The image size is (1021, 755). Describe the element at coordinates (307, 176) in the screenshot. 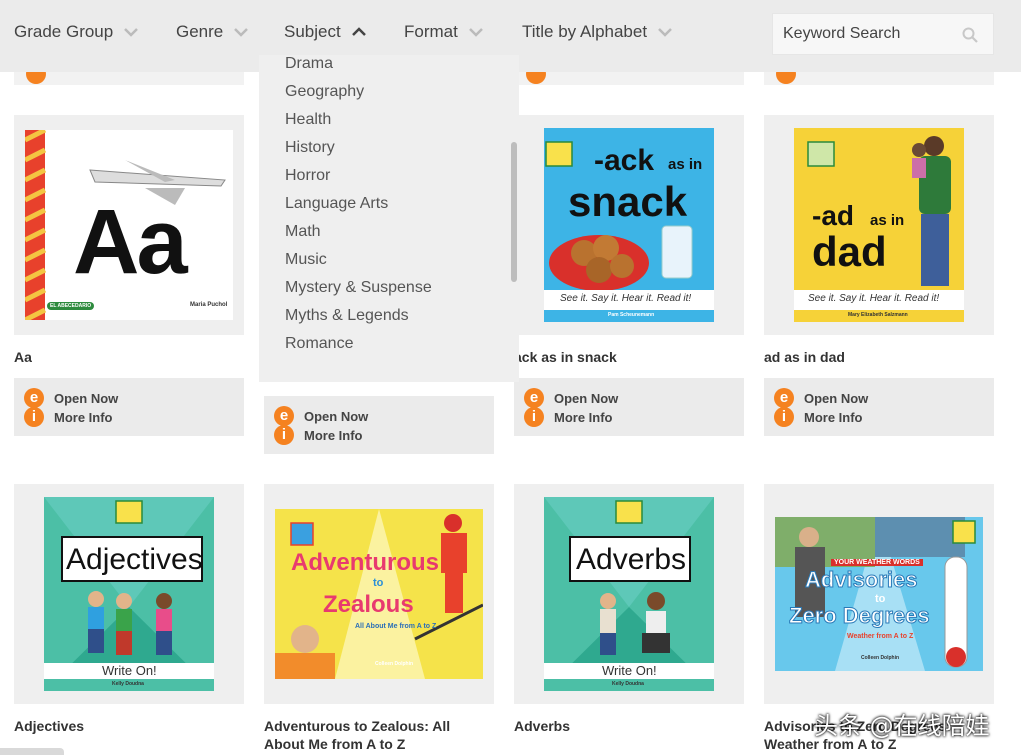

I see `subject-option-horror: Horror` at that location.